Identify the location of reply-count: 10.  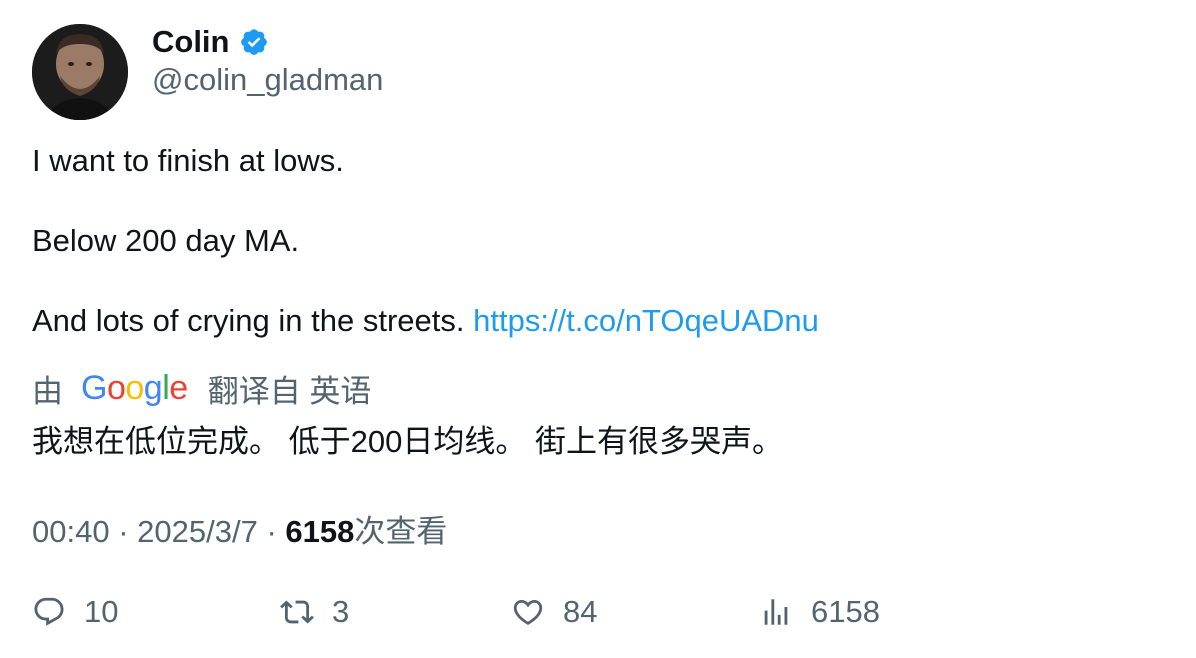
(101, 611).